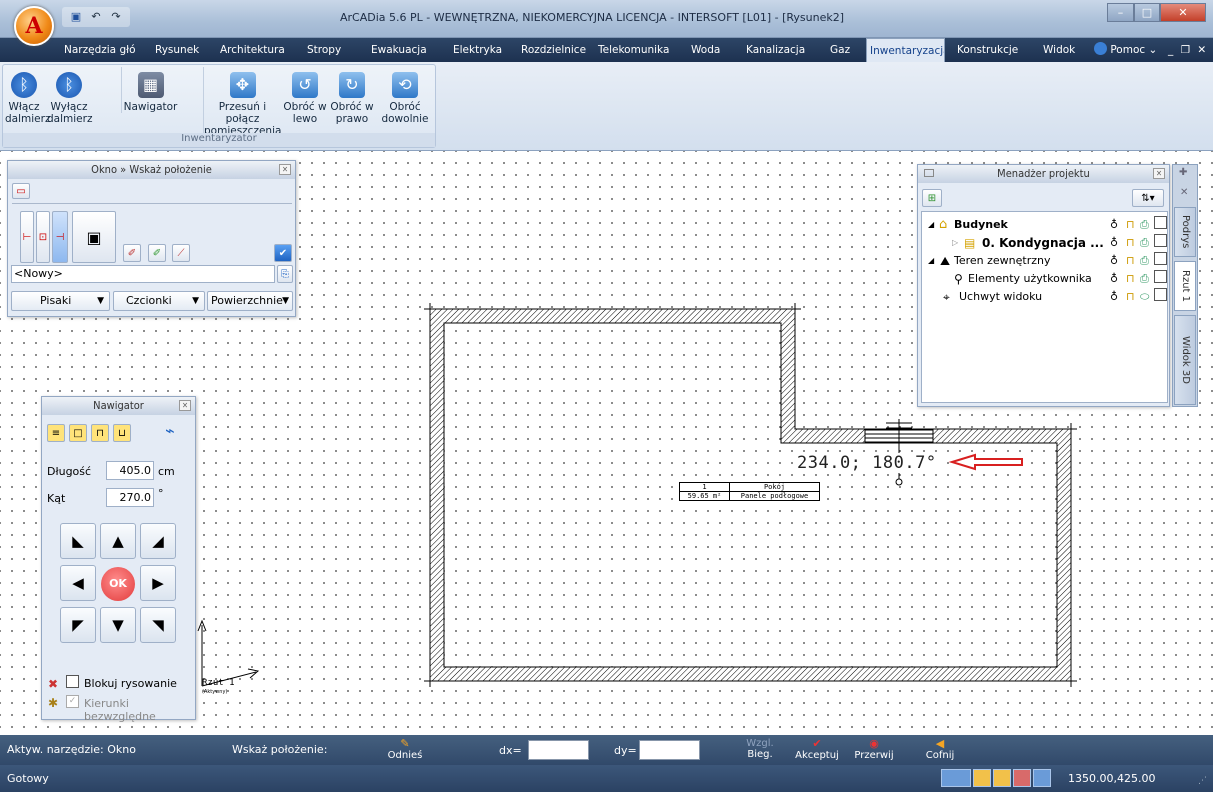 The image size is (1213, 792). What do you see at coordinates (252, 50) in the screenshot?
I see `tab-architektura: Architektura` at bounding box center [252, 50].